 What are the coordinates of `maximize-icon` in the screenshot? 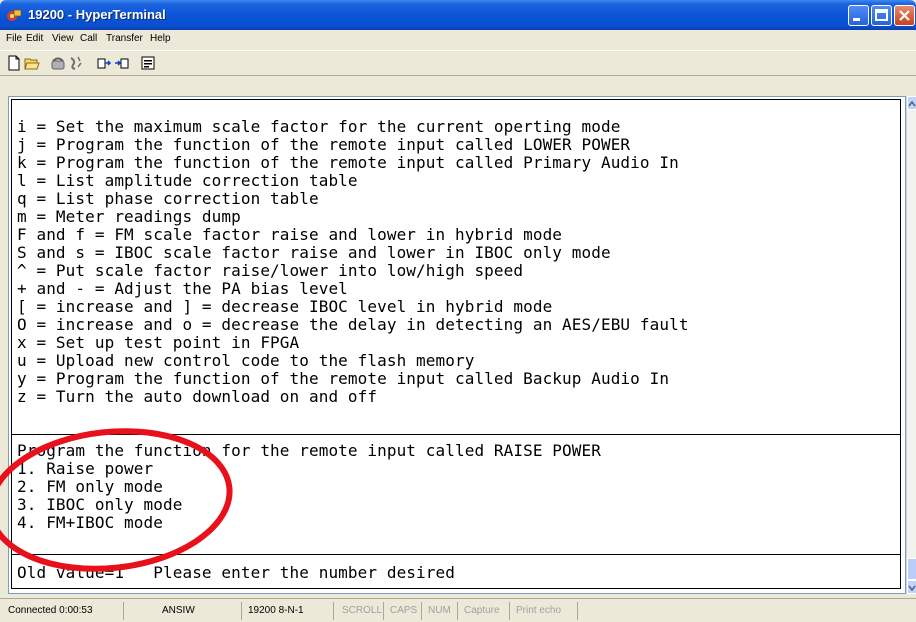 It's located at (881, 15).